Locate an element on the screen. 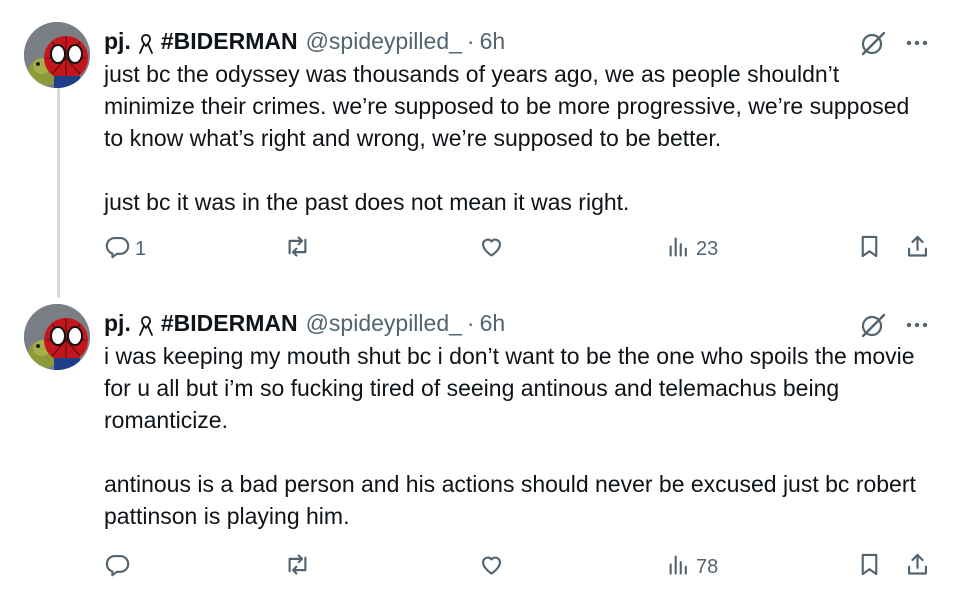  reply-button is located at coordinates (119, 567).